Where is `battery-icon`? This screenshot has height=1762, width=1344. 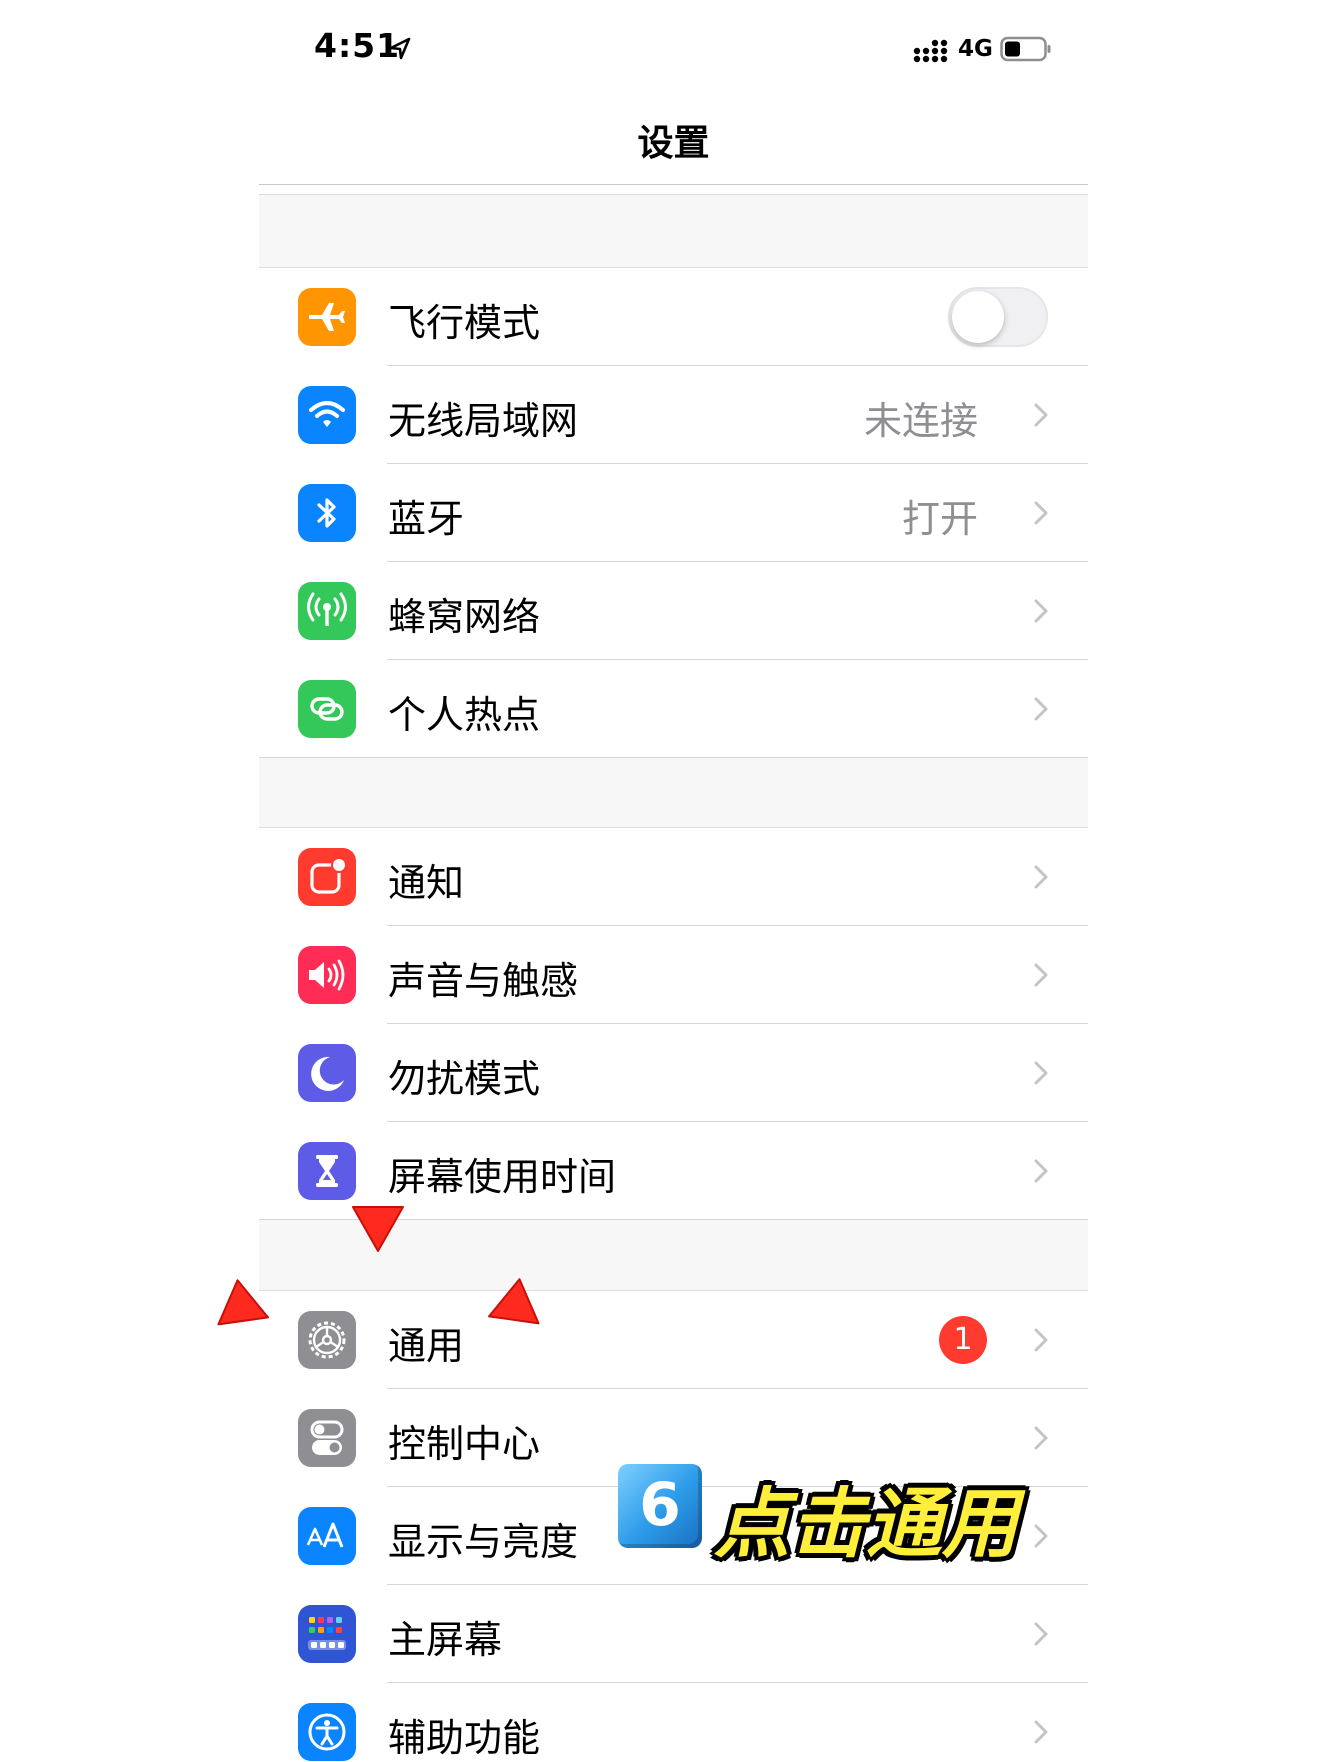
battery-icon is located at coordinates (1025, 49).